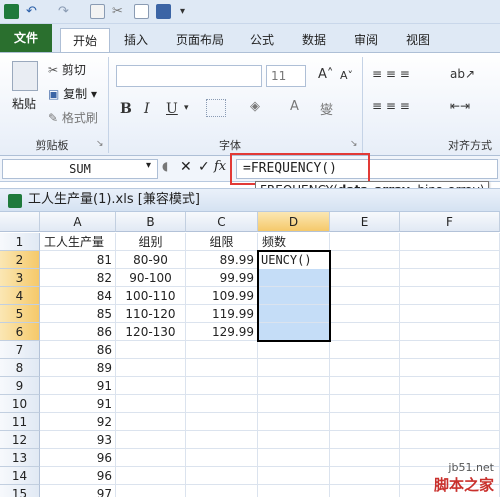 This screenshot has width=500, height=497. I want to click on insert-function-icon: fx, so click(220, 166).